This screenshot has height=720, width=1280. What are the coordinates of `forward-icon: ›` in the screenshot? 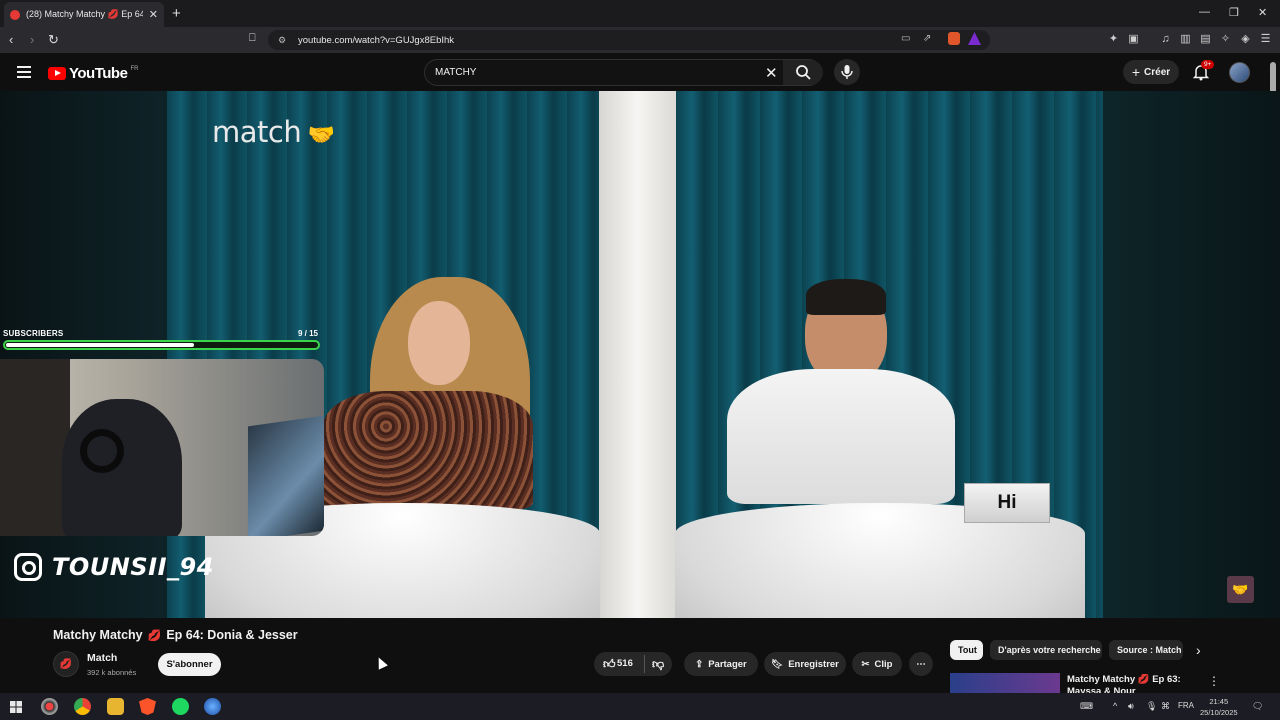 It's located at (32, 39).